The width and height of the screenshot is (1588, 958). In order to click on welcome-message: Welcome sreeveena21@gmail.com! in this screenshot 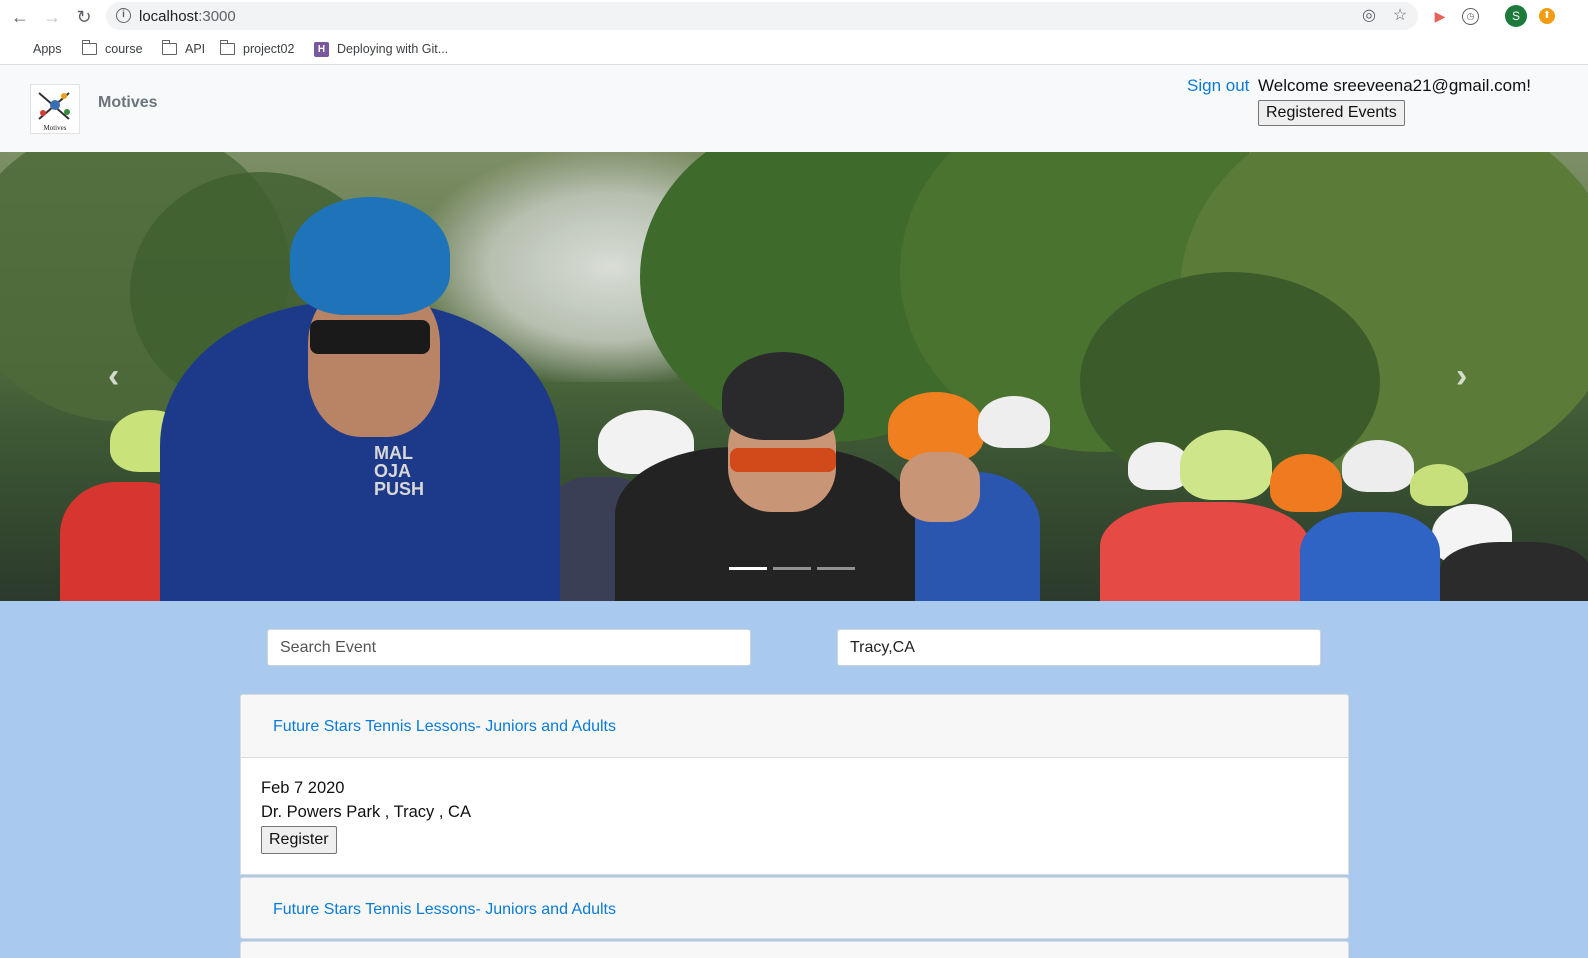, I will do `click(1395, 85)`.